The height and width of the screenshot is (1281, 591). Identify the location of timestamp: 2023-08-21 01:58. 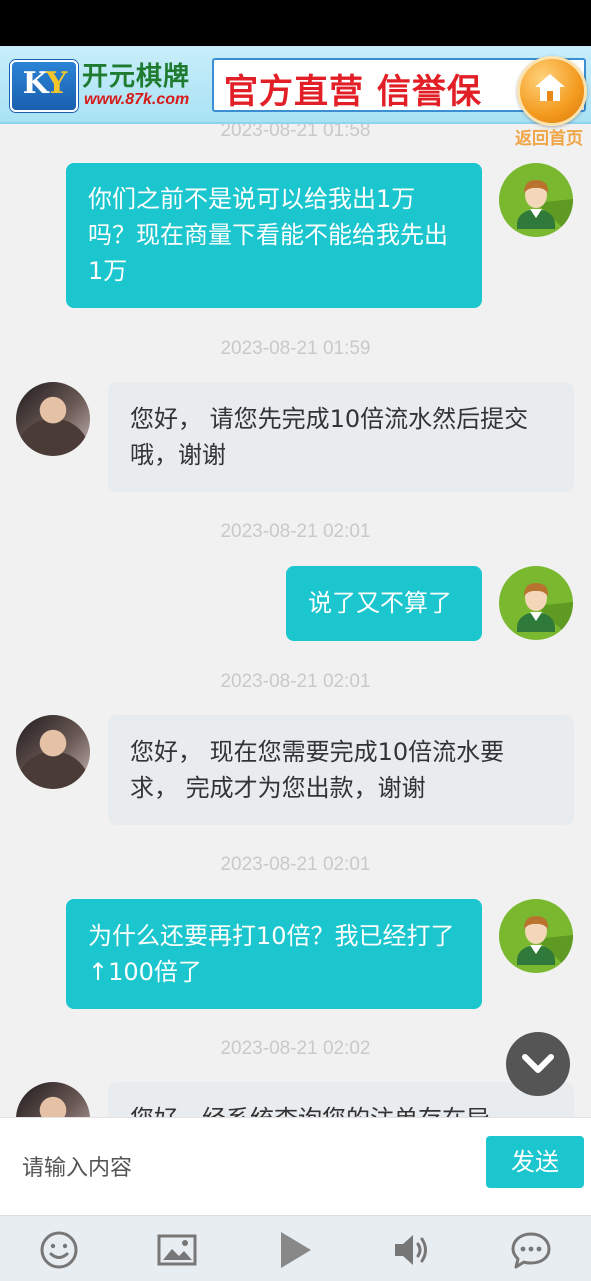
(295, 132).